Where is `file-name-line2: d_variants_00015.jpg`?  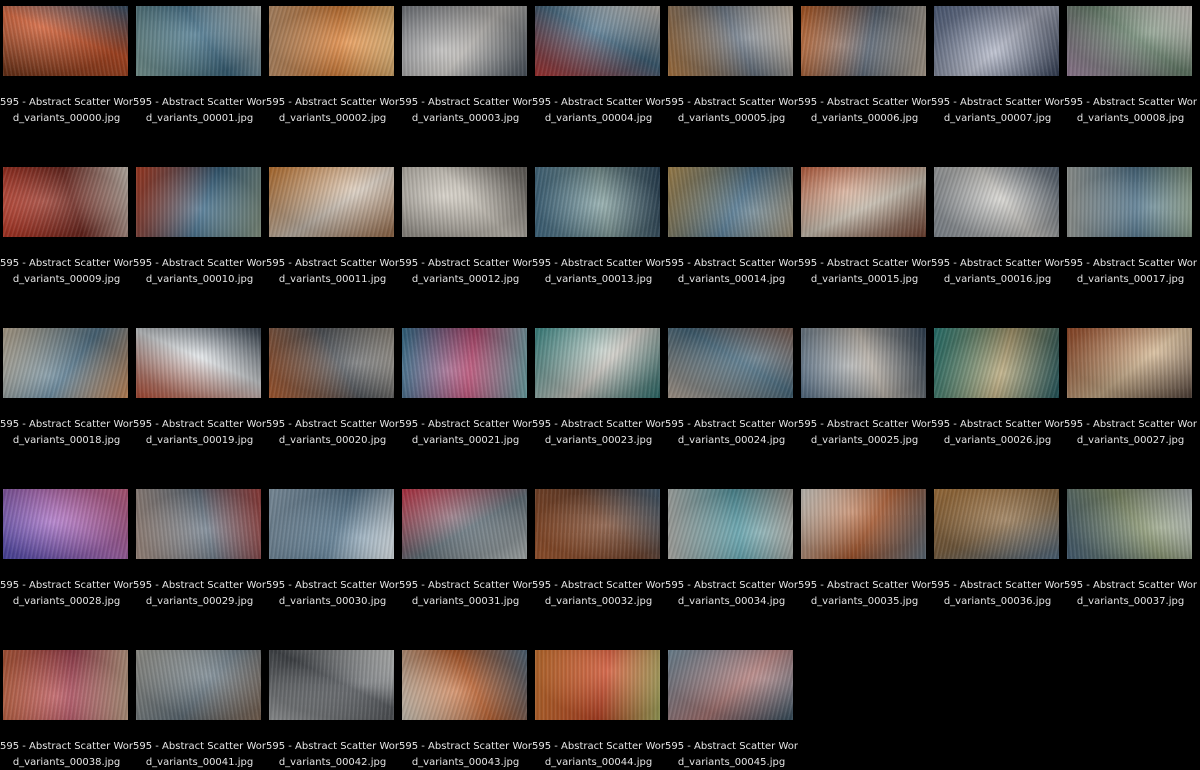 file-name-line2: d_variants_00015.jpg is located at coordinates (864, 279).